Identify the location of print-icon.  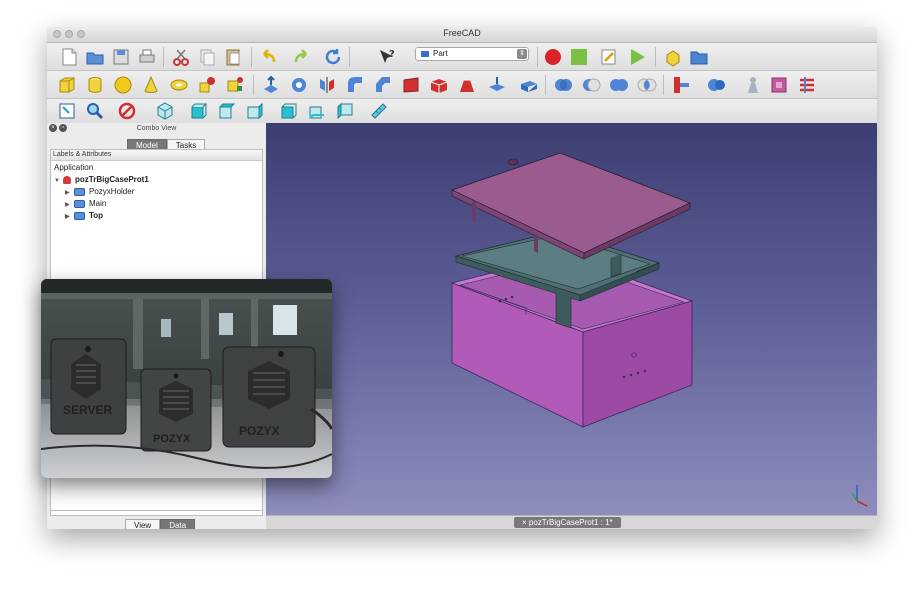
(147, 57).